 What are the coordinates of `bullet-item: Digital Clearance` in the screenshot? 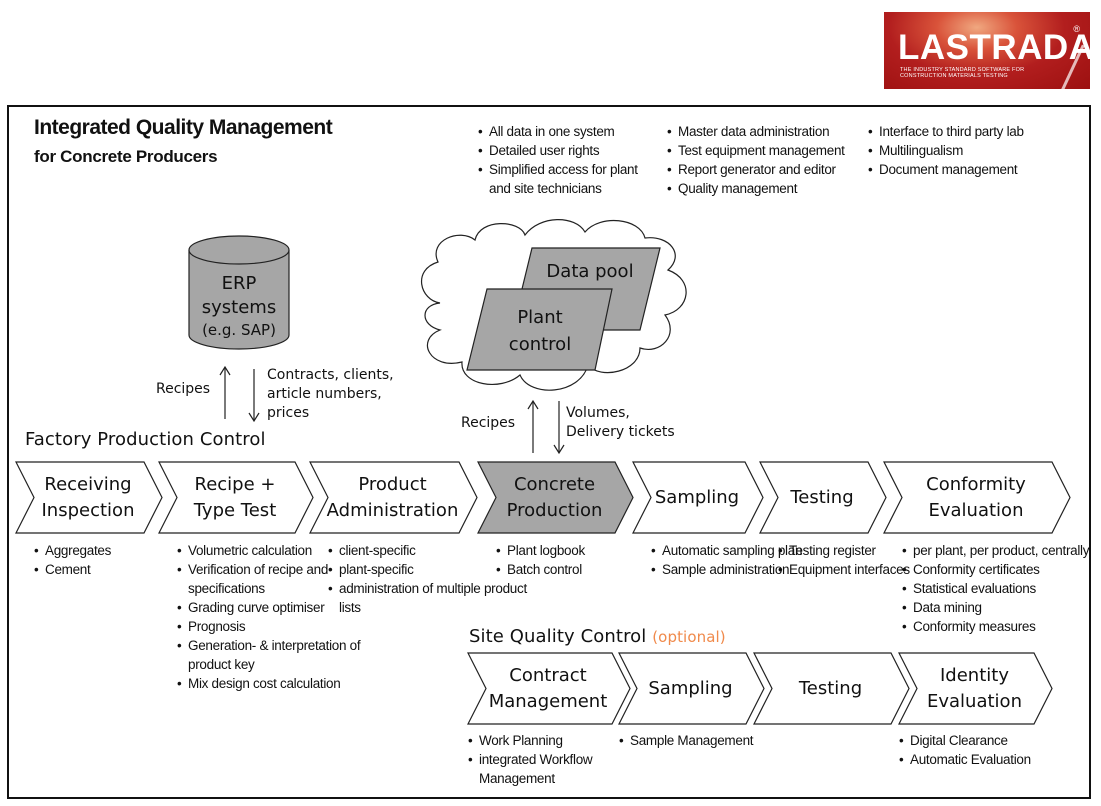 It's located at (979, 740).